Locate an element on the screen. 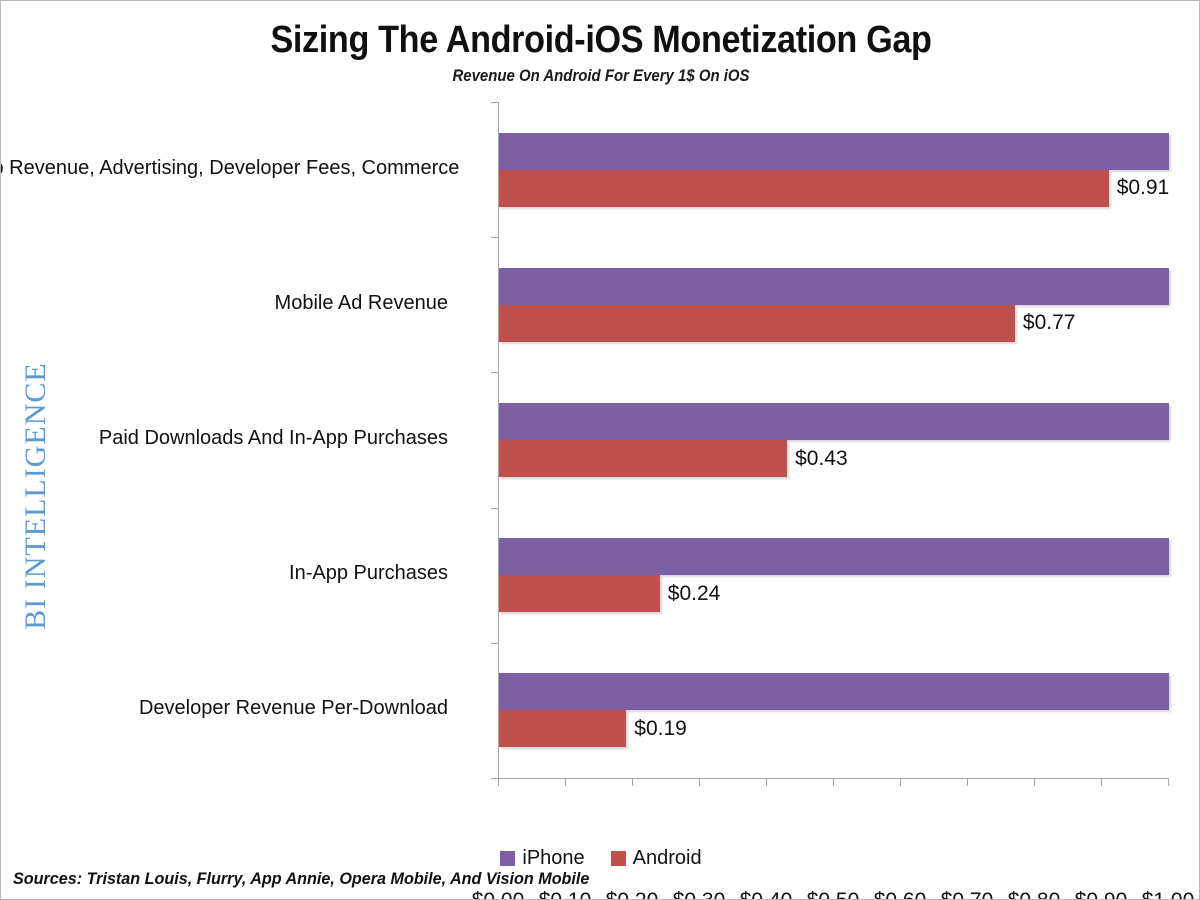 Image resolution: width=1200 pixels, height=900 pixels. bi-intelligence-watermark: BI INTELLIGENCE is located at coordinates (35, 496).